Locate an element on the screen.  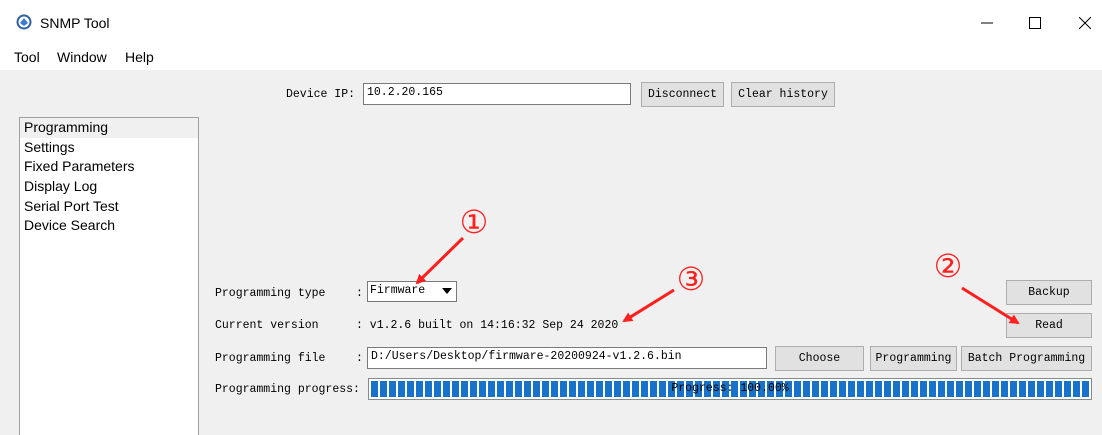
annotation-2-arrow is located at coordinates (990, 305).